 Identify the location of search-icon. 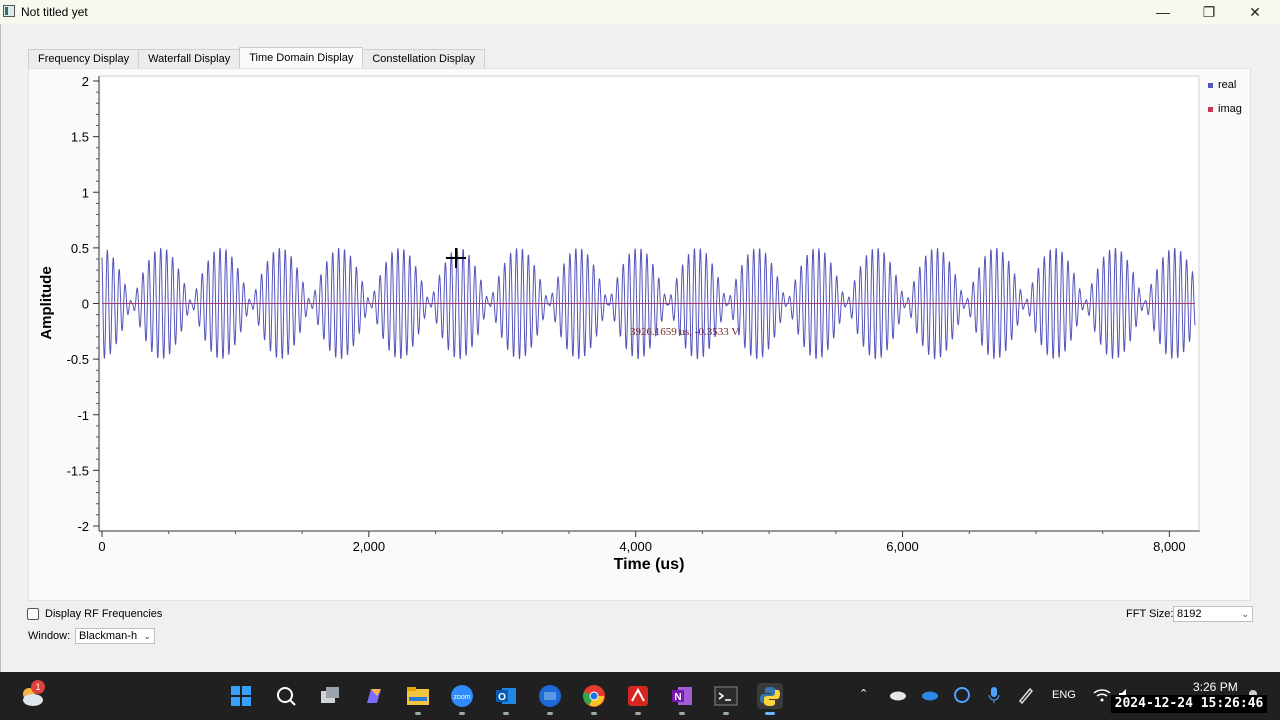
(286, 696).